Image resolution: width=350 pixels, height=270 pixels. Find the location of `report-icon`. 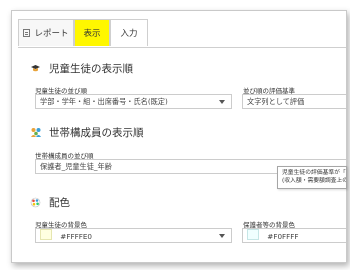

report-icon is located at coordinates (27, 33).